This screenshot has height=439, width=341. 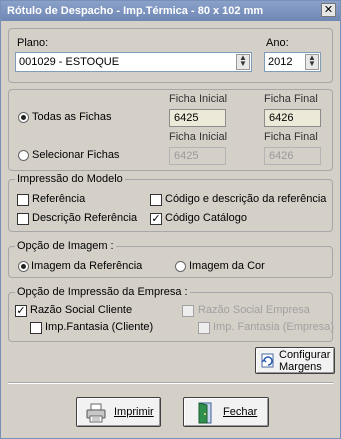 What do you see at coordinates (96, 413) in the screenshot?
I see `printer-icon` at bounding box center [96, 413].